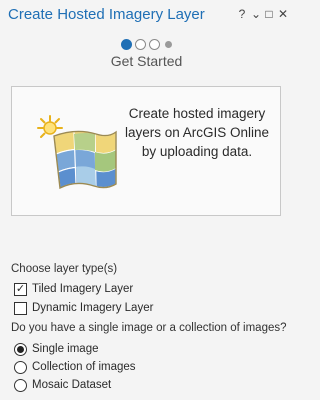 The image size is (320, 400). Describe the element at coordinates (242, 14) in the screenshot. I see `help-button: ?` at that location.